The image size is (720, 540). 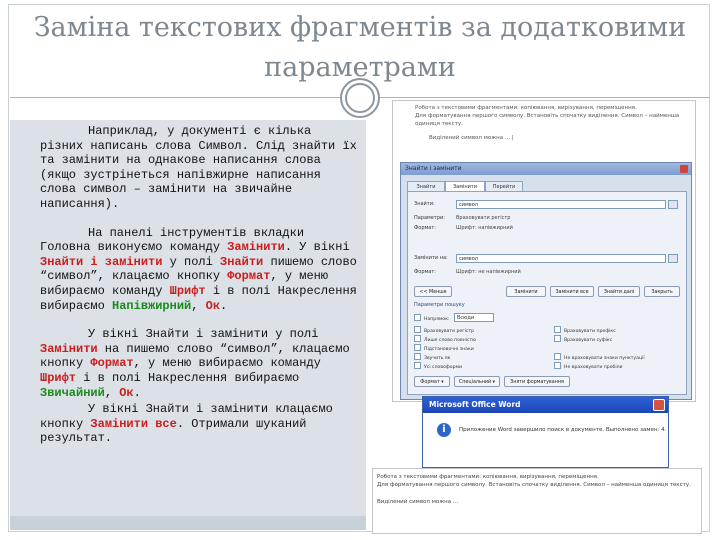 I want to click on close-button: Закрыть, so click(x=662, y=291).